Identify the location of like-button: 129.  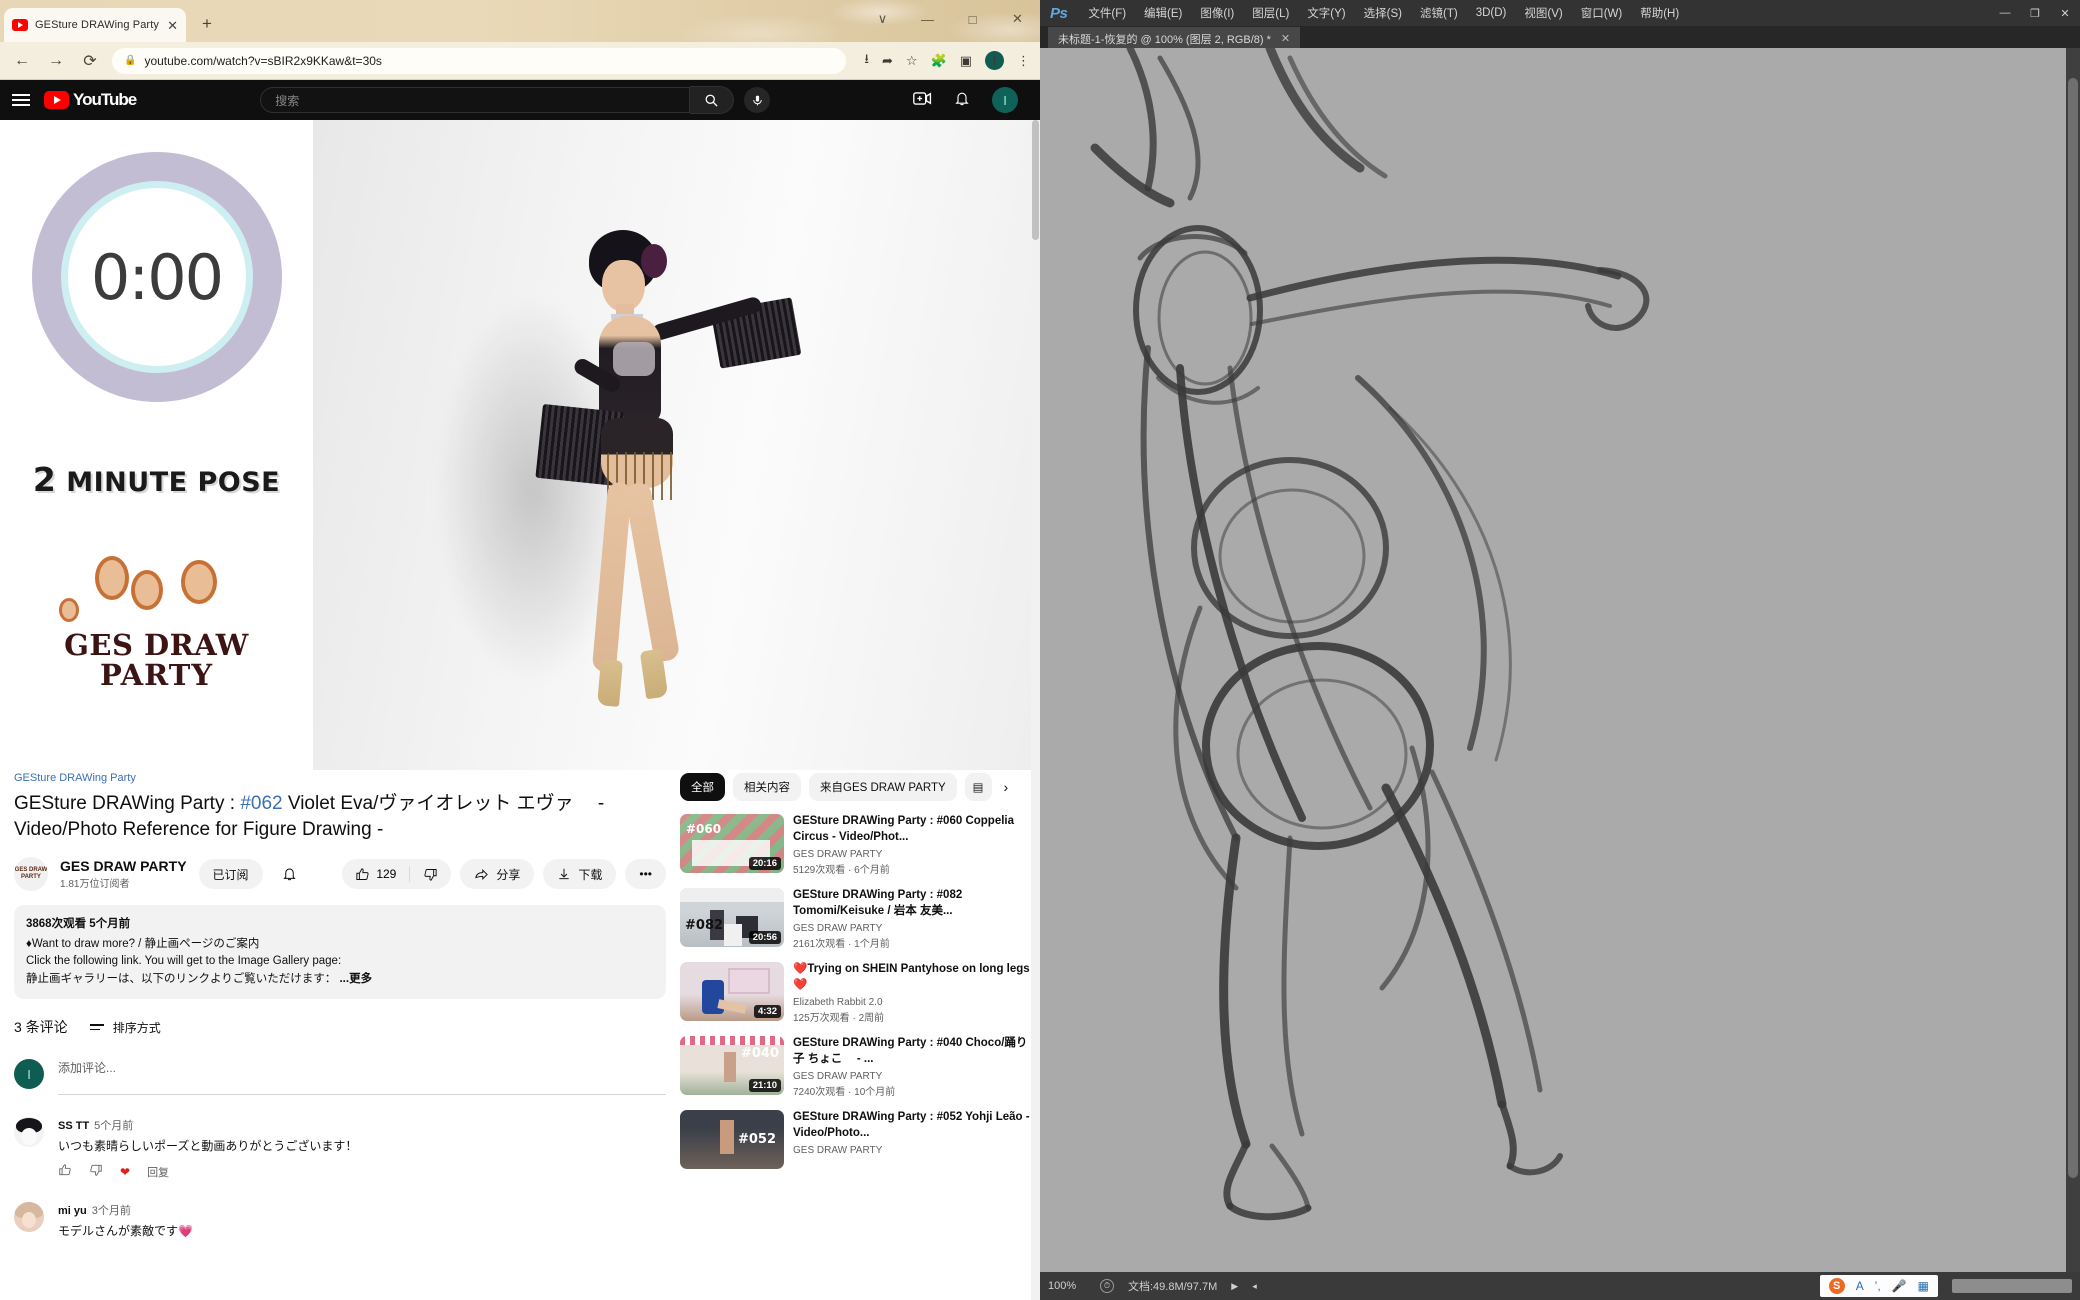
(375, 874).